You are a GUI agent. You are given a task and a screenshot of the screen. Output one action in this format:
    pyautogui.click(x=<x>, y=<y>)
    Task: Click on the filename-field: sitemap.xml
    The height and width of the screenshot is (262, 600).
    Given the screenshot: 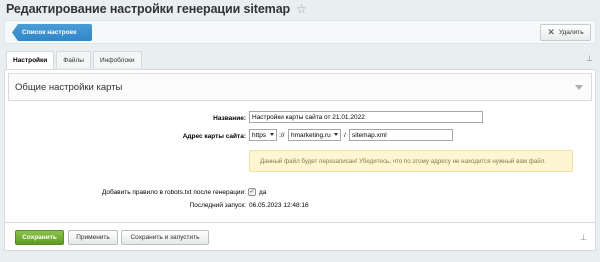 What is the action you would take?
    pyautogui.click(x=401, y=135)
    